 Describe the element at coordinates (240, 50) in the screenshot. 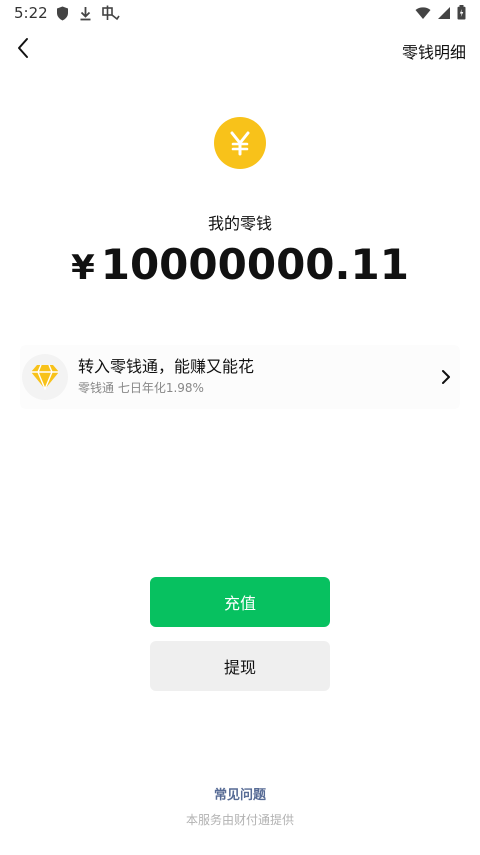

I see `nav-bar: 零钱明细` at that location.